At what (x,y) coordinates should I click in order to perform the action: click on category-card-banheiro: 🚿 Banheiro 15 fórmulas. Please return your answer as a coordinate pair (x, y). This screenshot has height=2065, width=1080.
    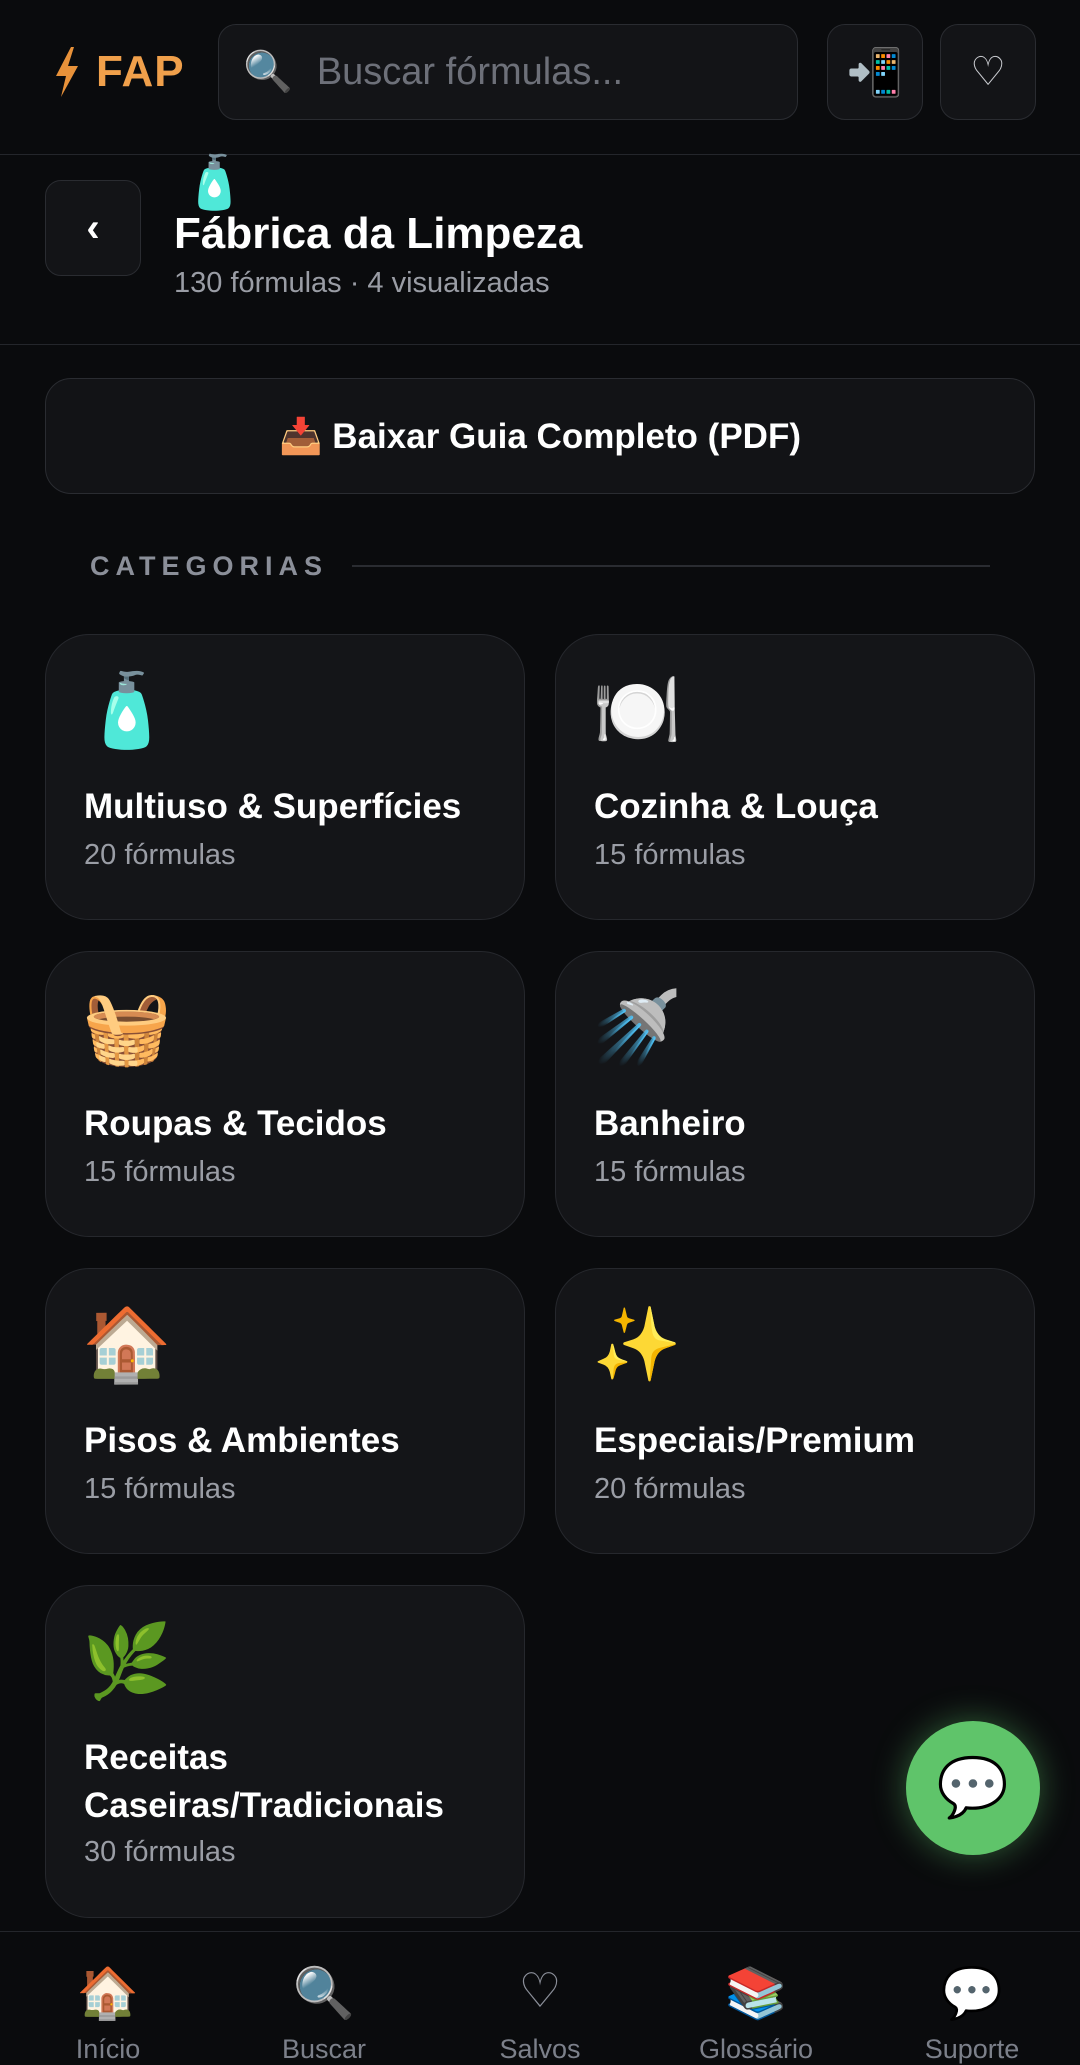
    Looking at the image, I should click on (795, 1094).